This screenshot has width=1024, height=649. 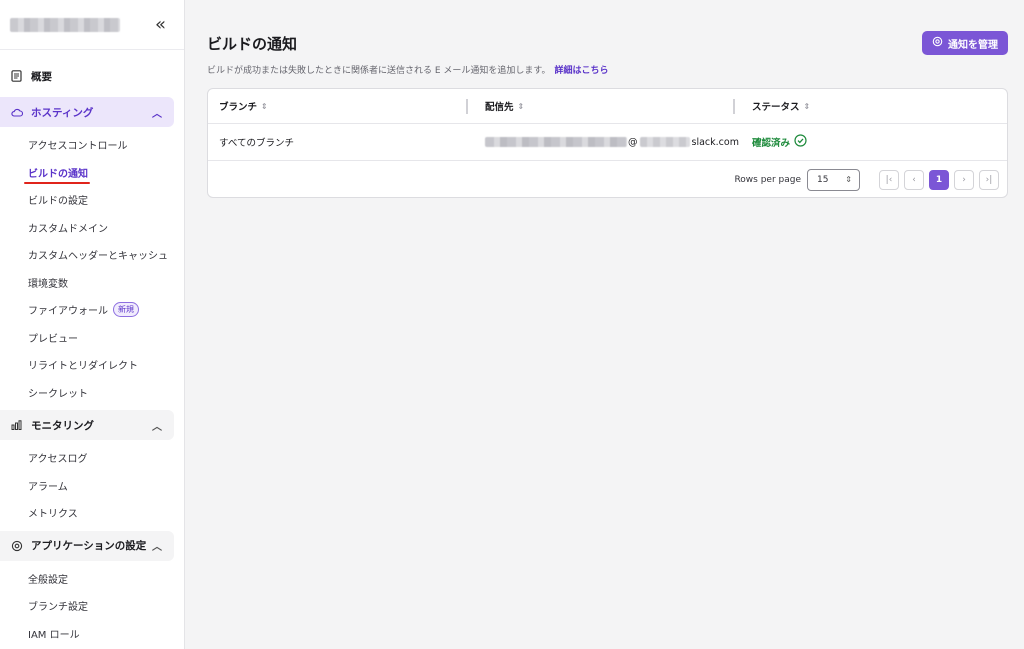 I want to click on sidebar-item-build-notifications: ビルドの通知, so click(x=92, y=173).